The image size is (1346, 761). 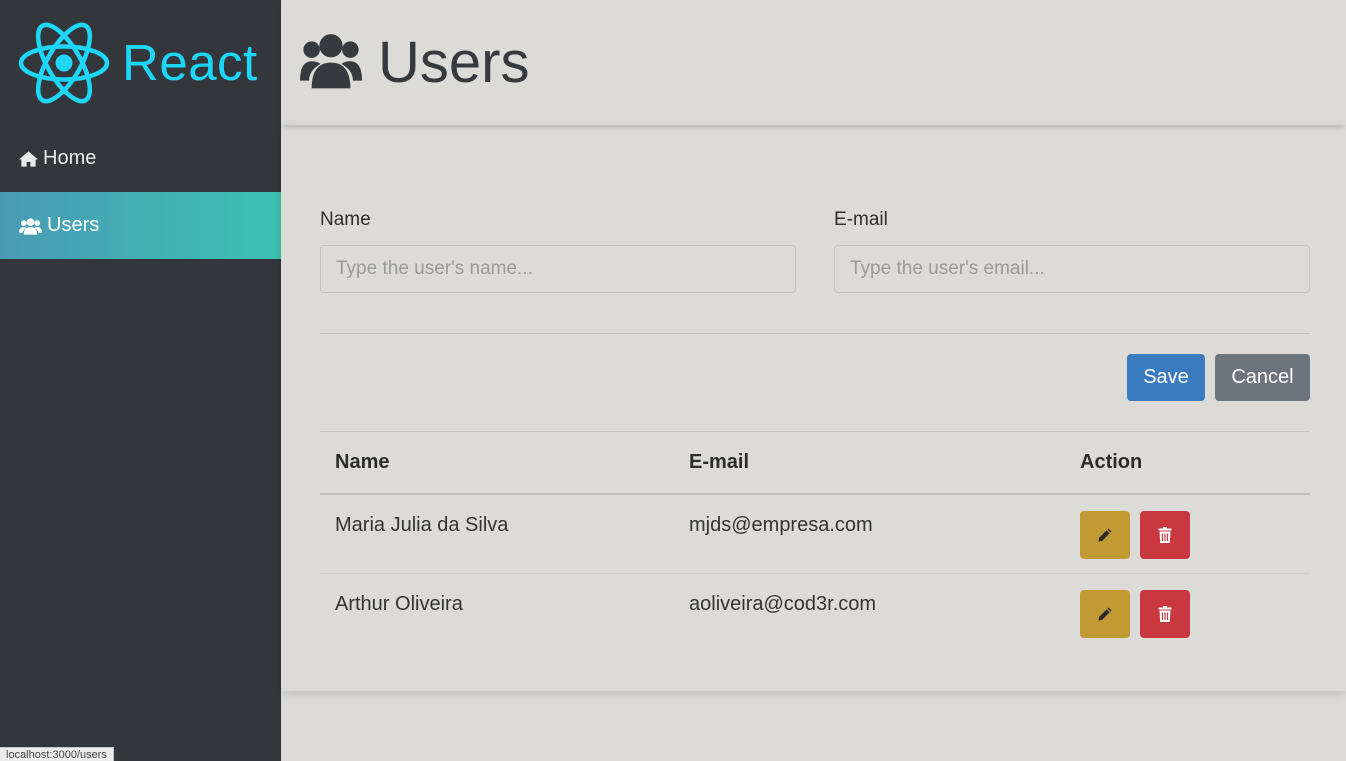 I want to click on table-row: Arthur Oliveira aoliveira@cod3r.com, so click(x=815, y=612).